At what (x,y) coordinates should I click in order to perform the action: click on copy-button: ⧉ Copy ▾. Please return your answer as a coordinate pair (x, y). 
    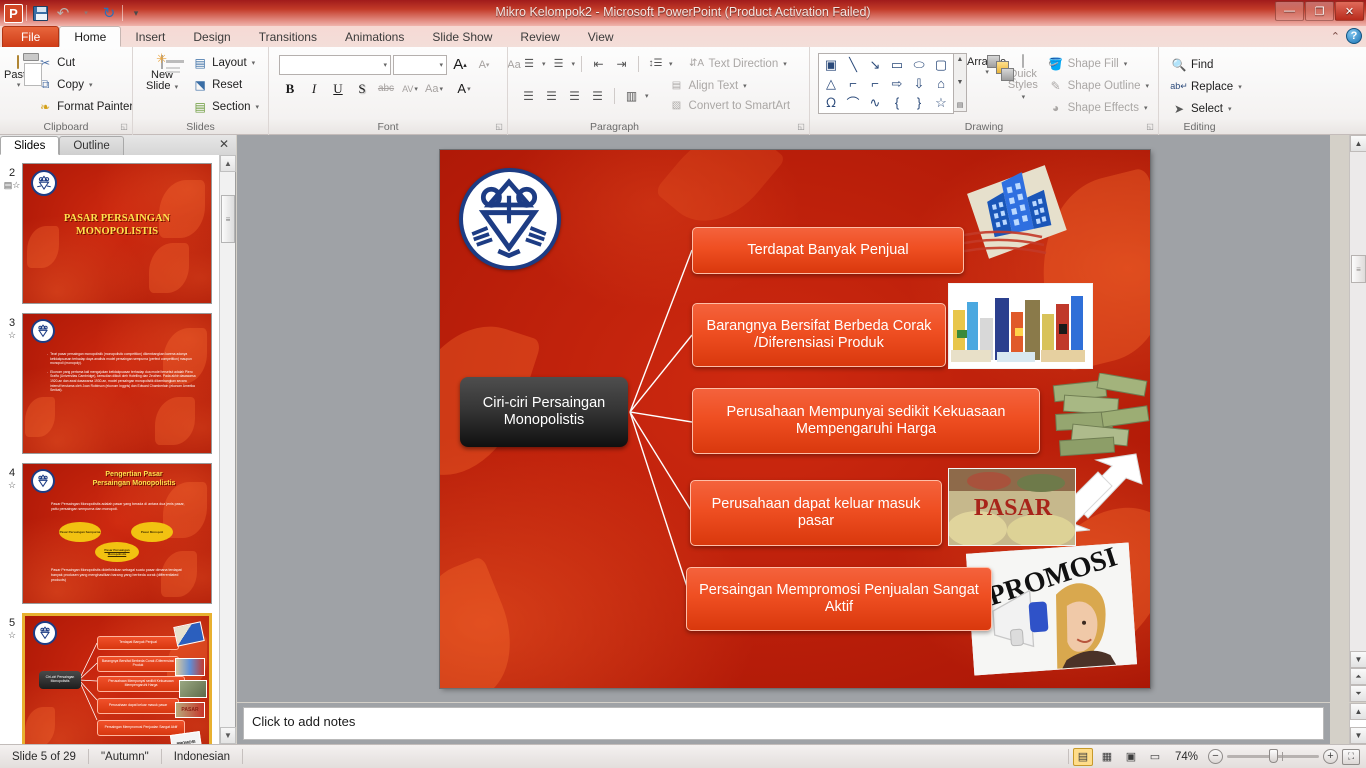
    Looking at the image, I should click on (86, 84).